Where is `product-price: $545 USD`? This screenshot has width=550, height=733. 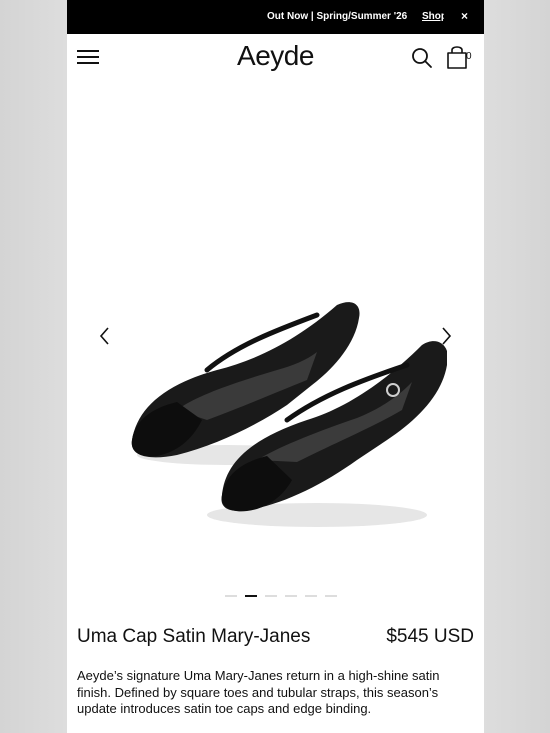
product-price: $545 USD is located at coordinates (430, 636).